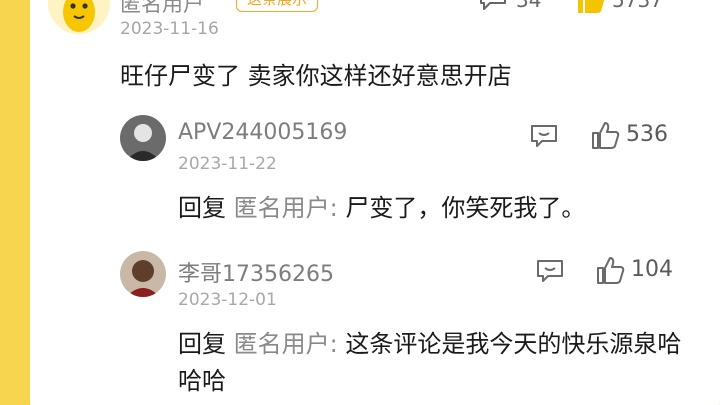 This screenshot has height=405, width=720. What do you see at coordinates (316, 76) in the screenshot?
I see `comment-text: 旺仔尸变了 卖家你这样还好意思开店` at bounding box center [316, 76].